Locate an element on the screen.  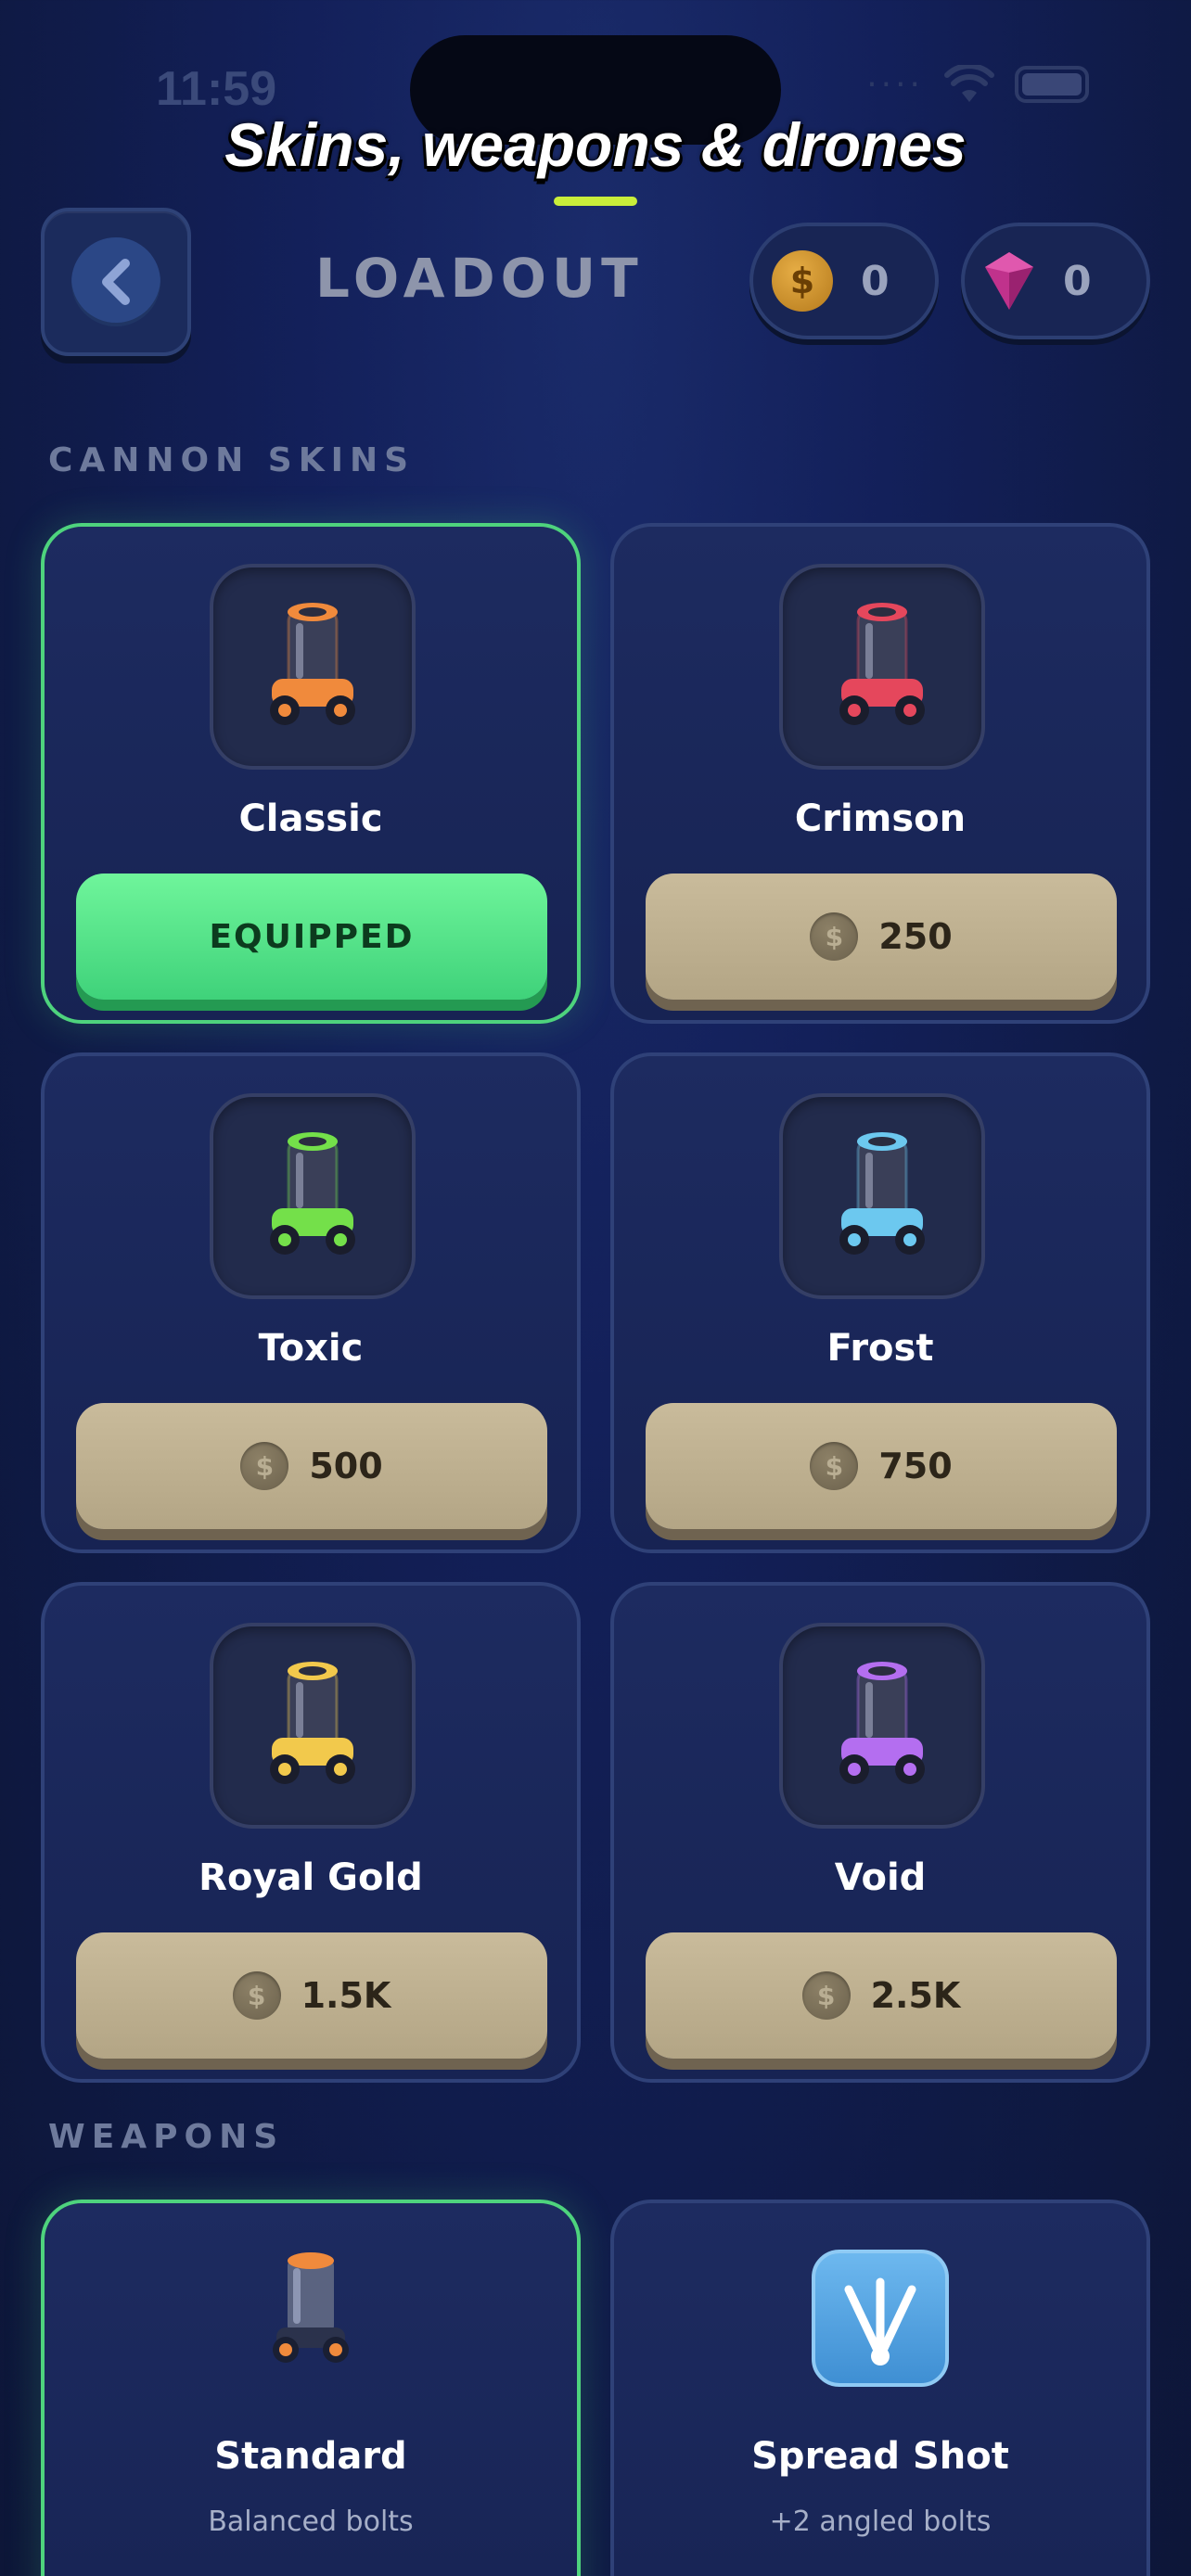
price-label: 250 is located at coordinates (916, 937).